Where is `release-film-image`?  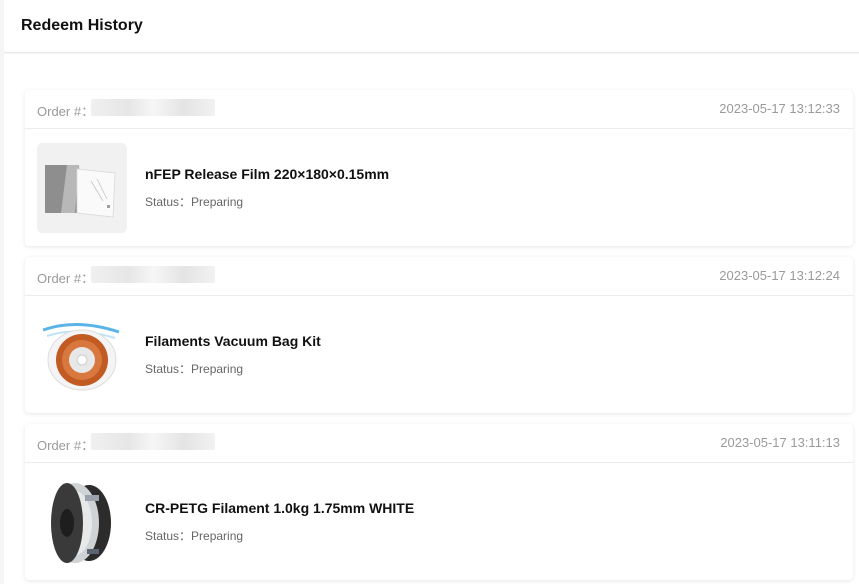
release-film-image is located at coordinates (82, 188).